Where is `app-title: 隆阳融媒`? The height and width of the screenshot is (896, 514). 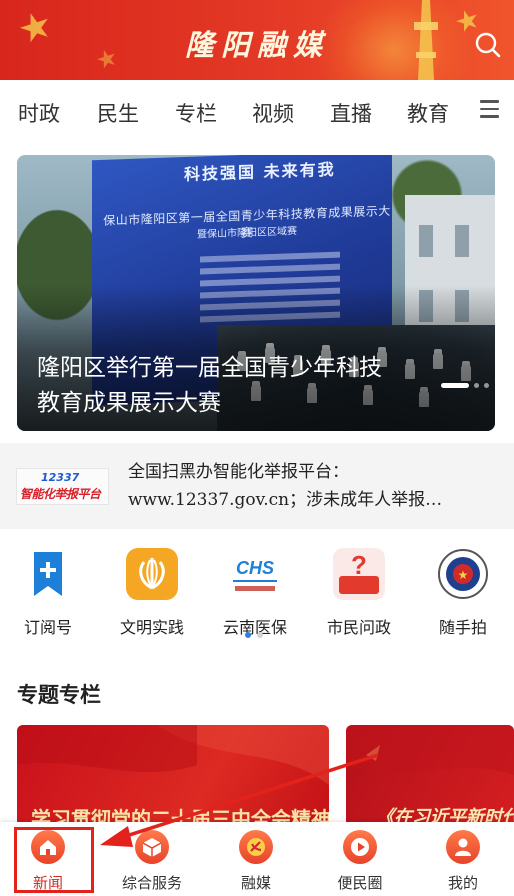 app-title: 隆阳融媒 is located at coordinates (256, 45).